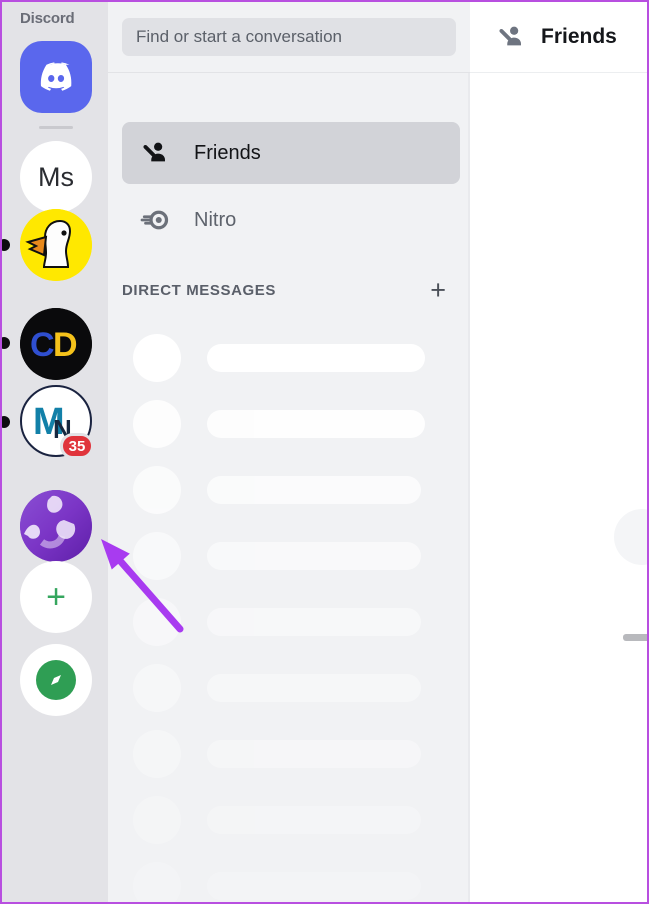 The width and height of the screenshot is (649, 904). Describe the element at coordinates (199, 290) in the screenshot. I see `section-title: DIRECT MESSAGES` at that location.